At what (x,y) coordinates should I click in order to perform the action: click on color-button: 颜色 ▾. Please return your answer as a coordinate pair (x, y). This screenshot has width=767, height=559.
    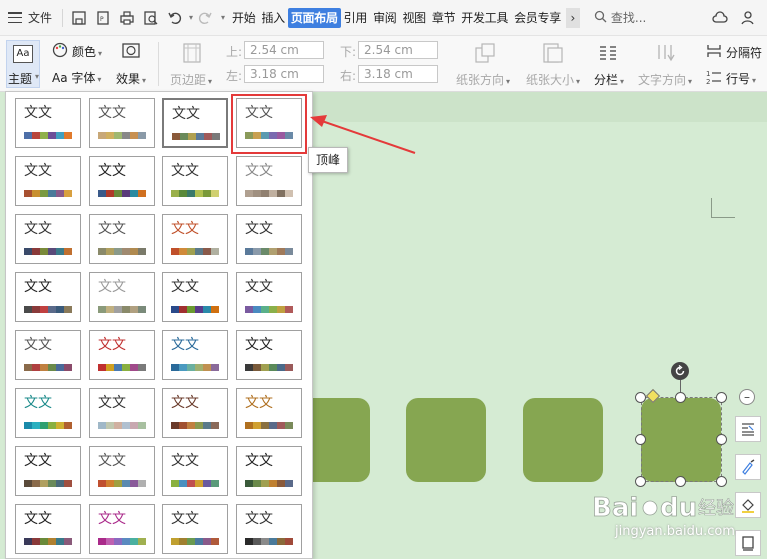
    Looking at the image, I should click on (87, 51).